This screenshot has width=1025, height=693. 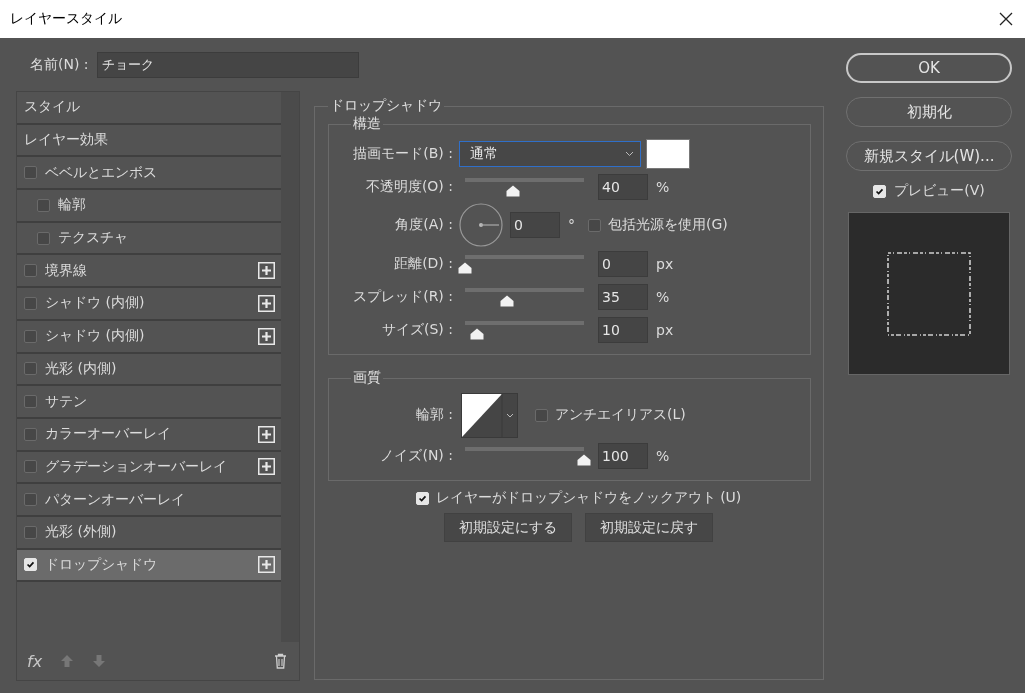 What do you see at coordinates (52, 107) in the screenshot?
I see `item-label: スタイル` at bounding box center [52, 107].